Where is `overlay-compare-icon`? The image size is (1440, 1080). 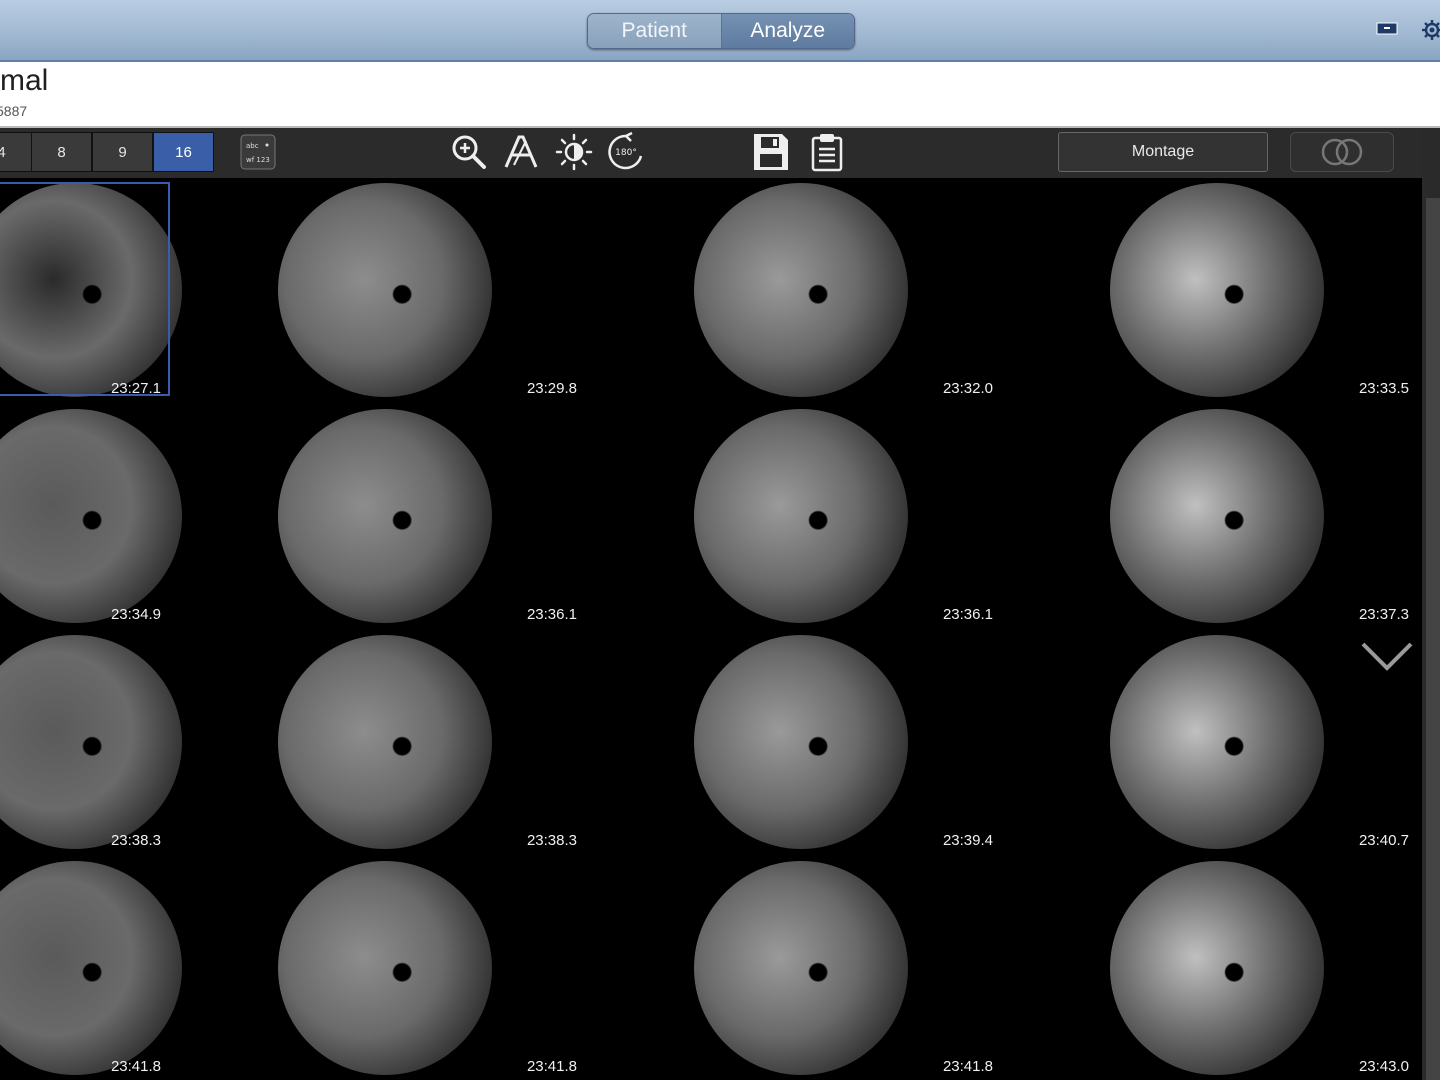
overlay-compare-icon is located at coordinates (1342, 152).